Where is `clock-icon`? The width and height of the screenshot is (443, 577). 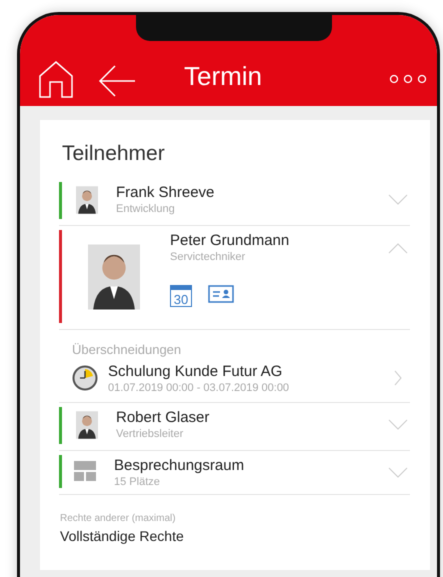
clock-icon is located at coordinates (85, 377).